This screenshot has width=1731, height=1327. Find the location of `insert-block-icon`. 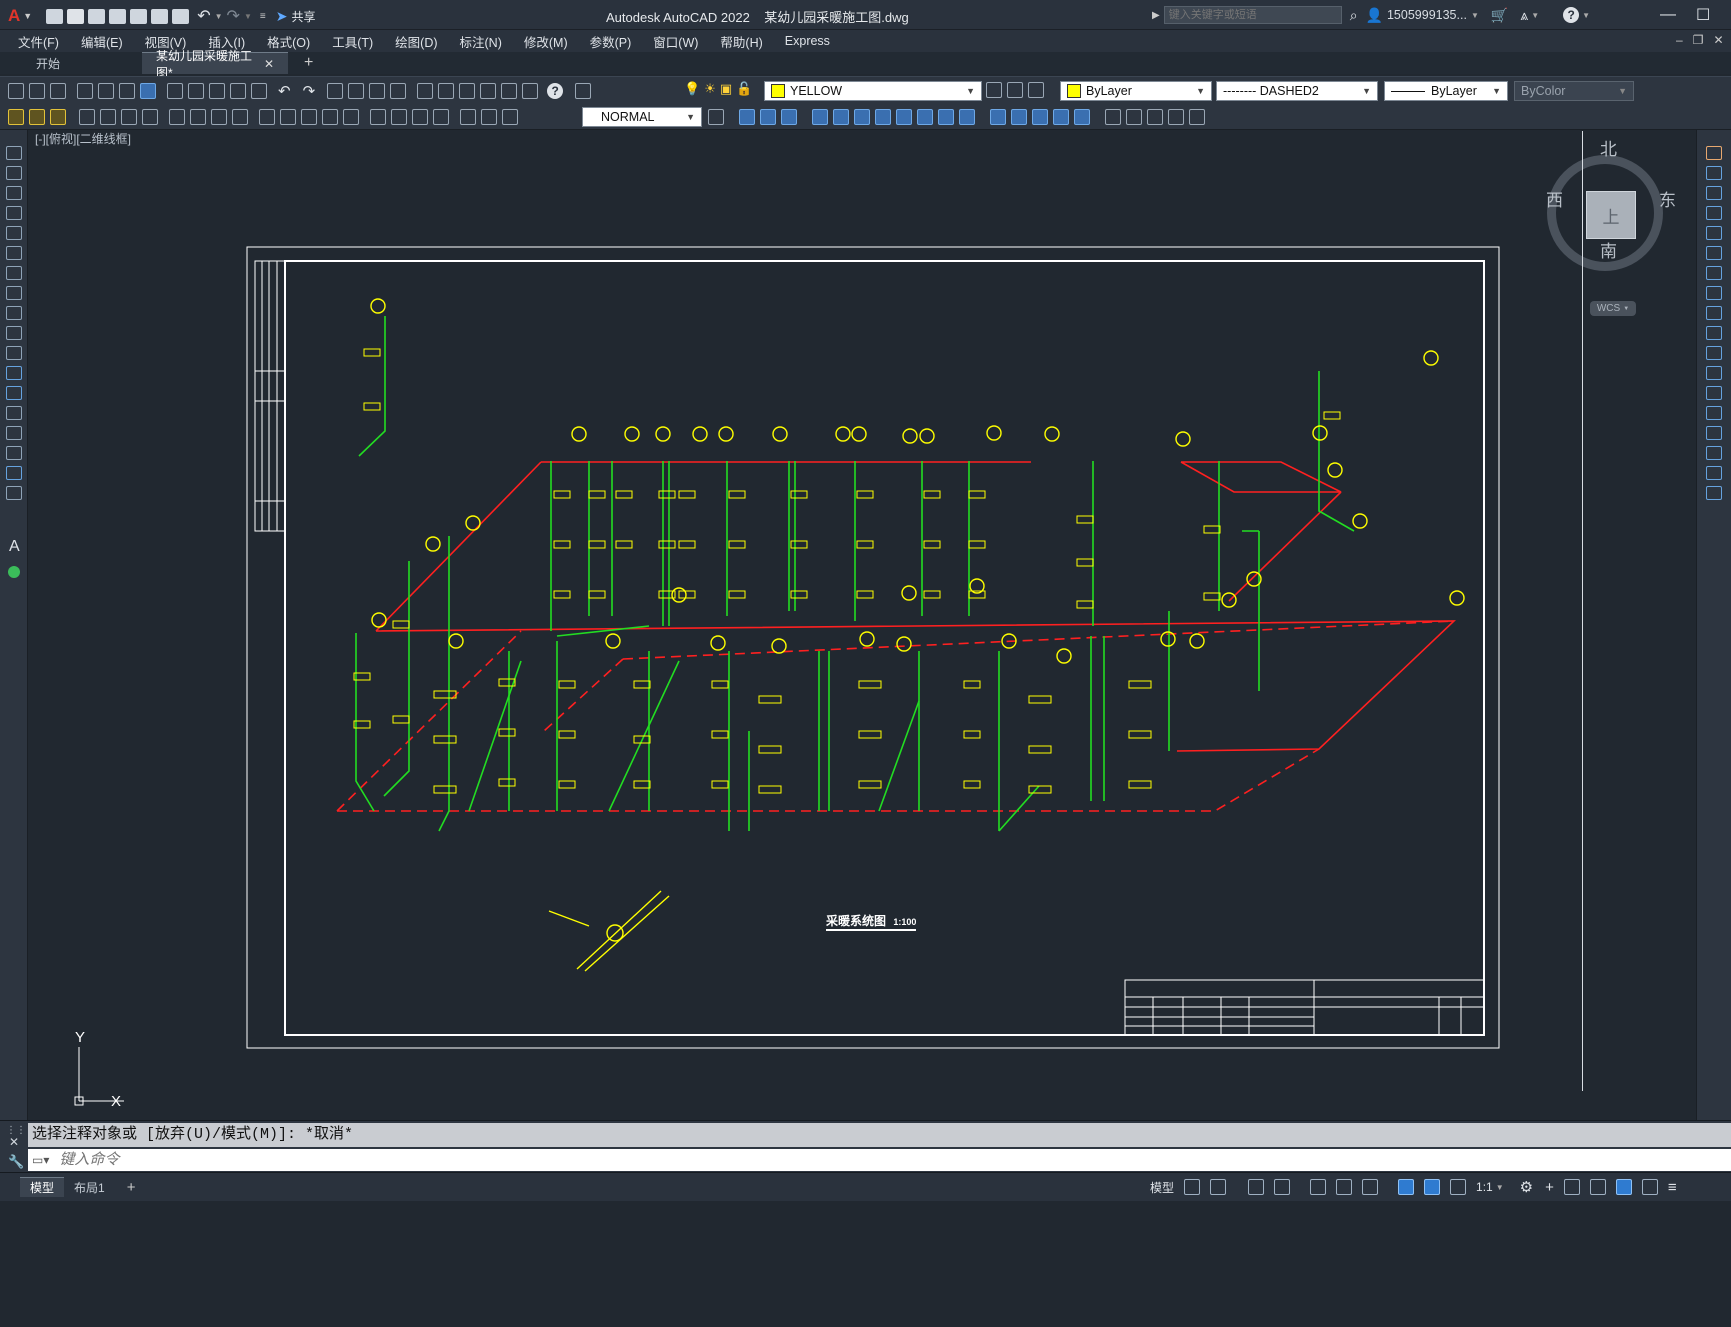

insert-block-icon is located at coordinates (1113, 117).